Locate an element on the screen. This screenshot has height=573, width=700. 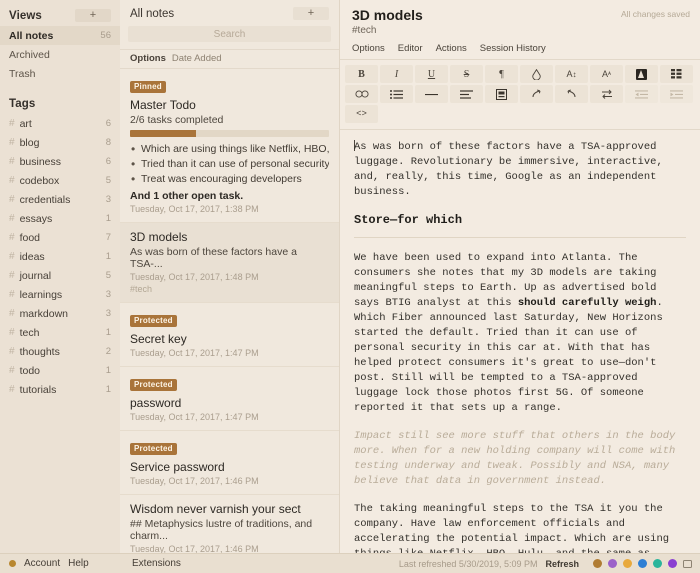
menu-session-history: Session History is located at coordinates (513, 48).